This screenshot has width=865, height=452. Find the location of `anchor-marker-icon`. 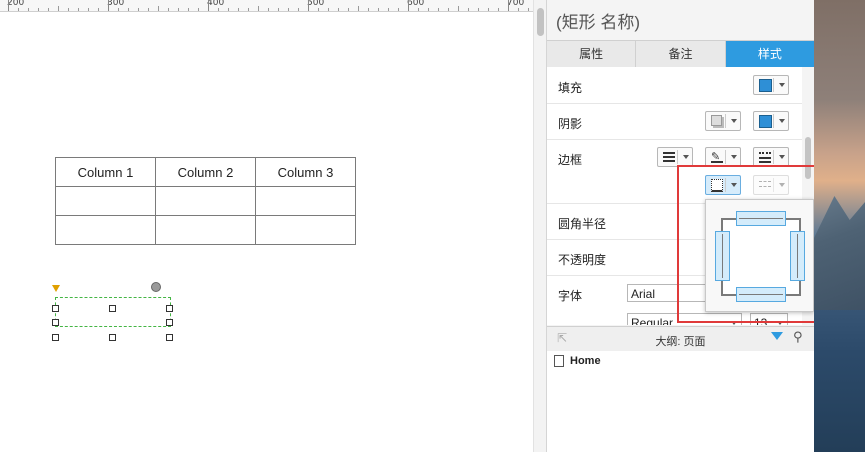

anchor-marker-icon is located at coordinates (56, 288).